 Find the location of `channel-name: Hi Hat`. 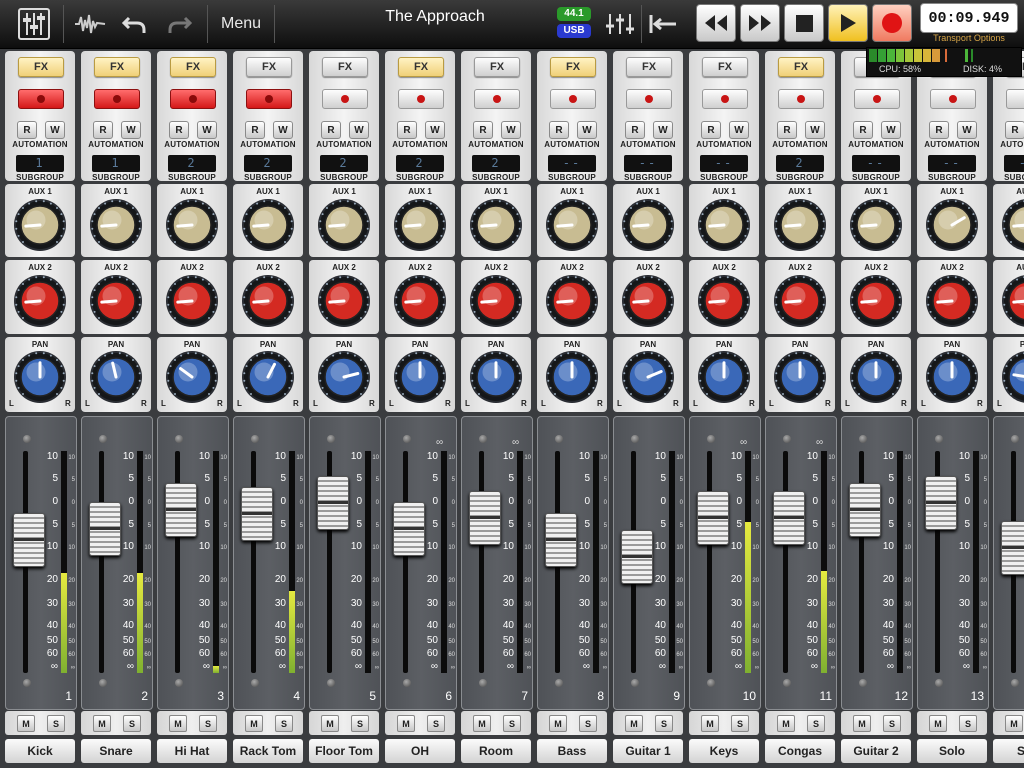

channel-name: Hi Hat is located at coordinates (192, 751).